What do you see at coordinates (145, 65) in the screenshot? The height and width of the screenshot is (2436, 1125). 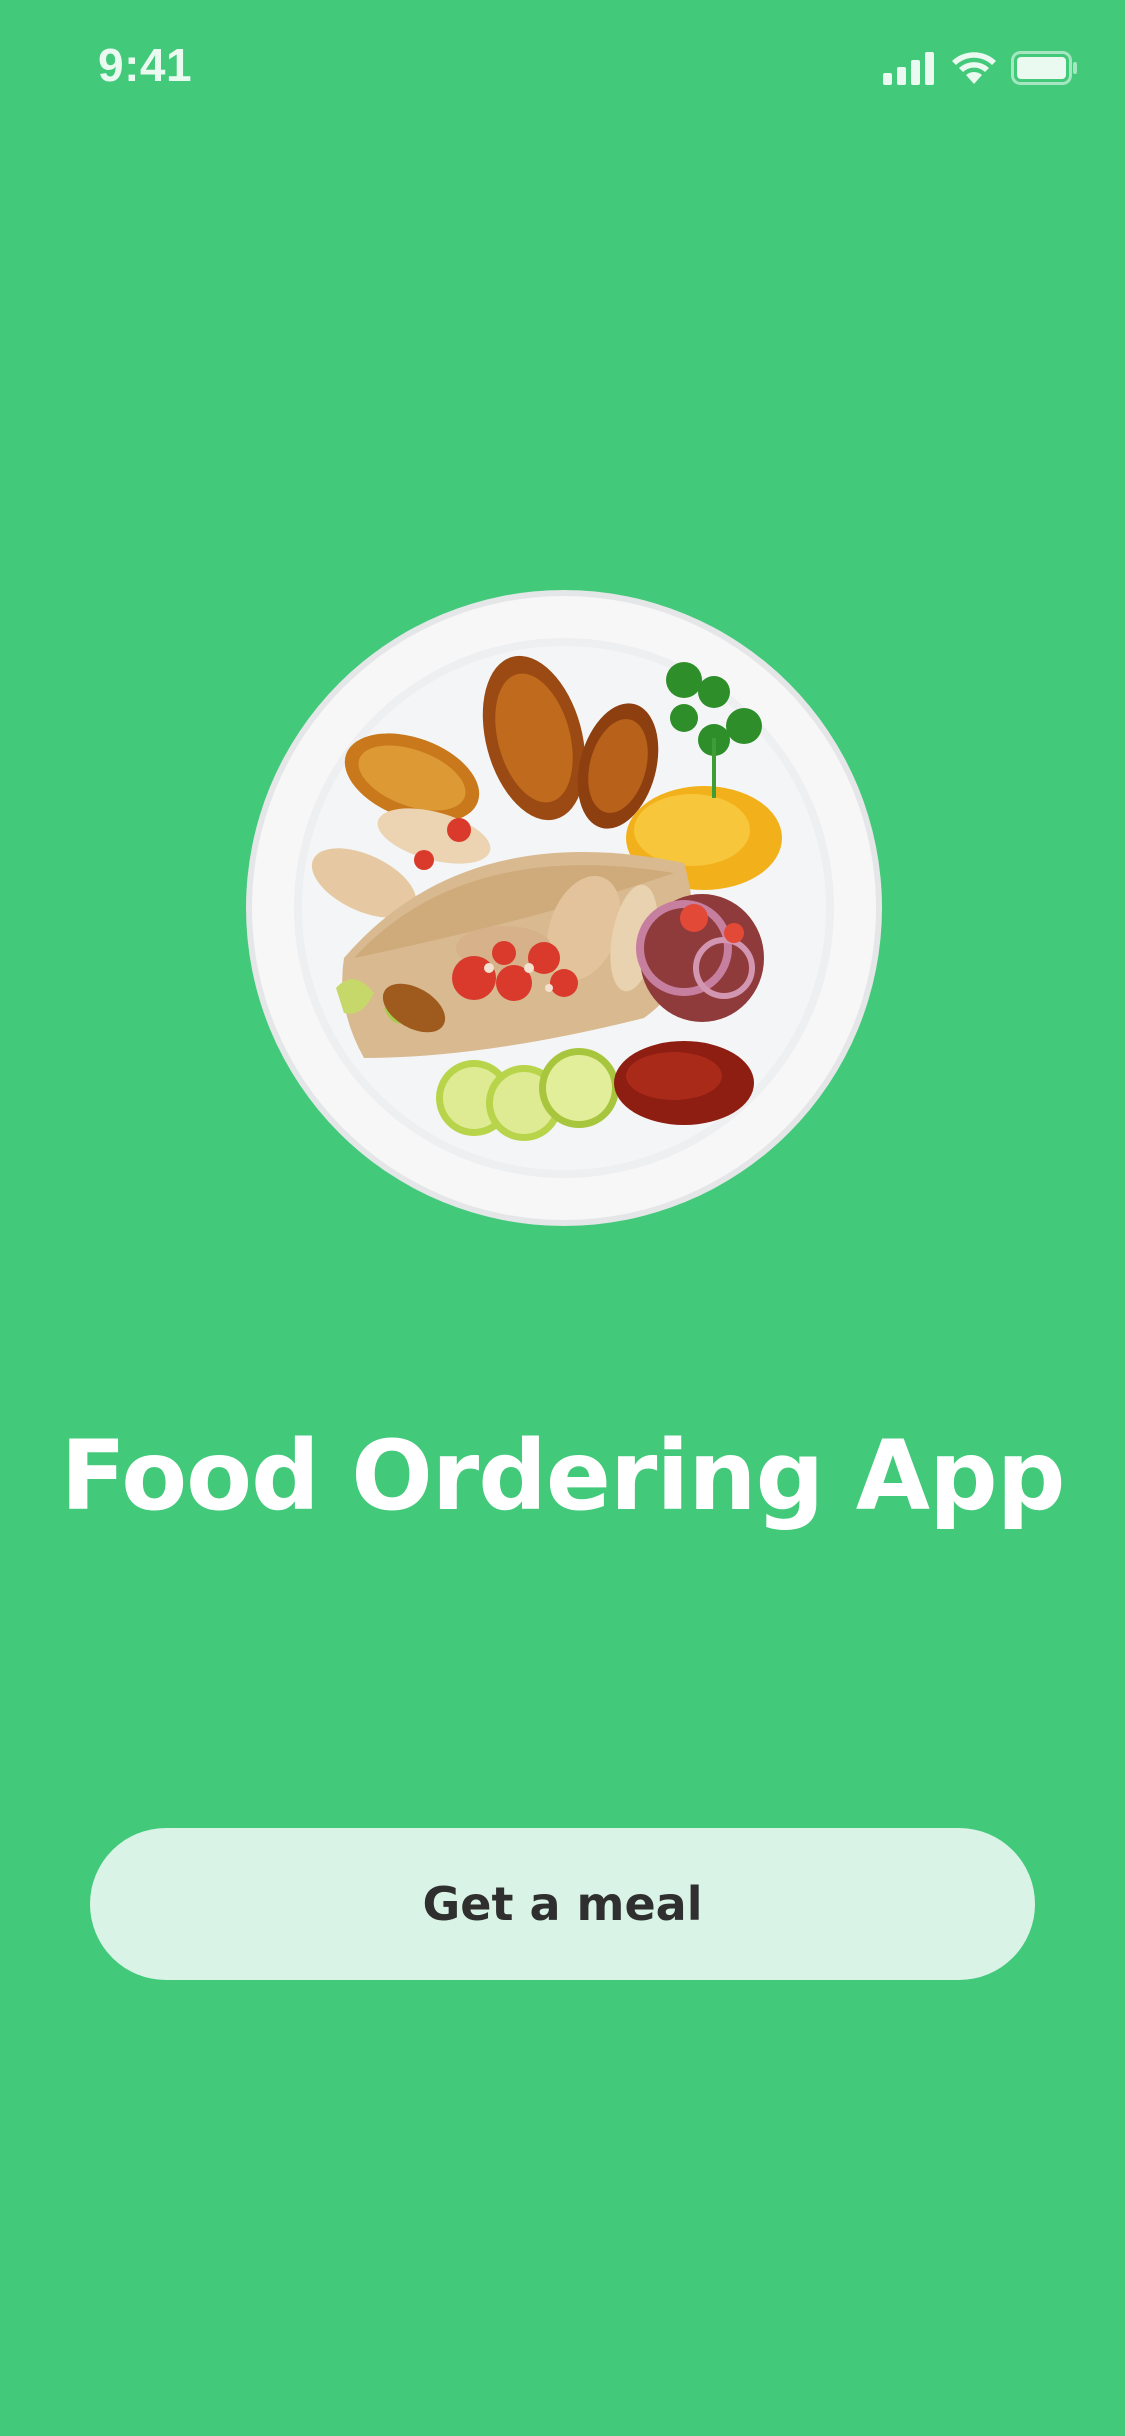 I see `status-time: 9:41` at bounding box center [145, 65].